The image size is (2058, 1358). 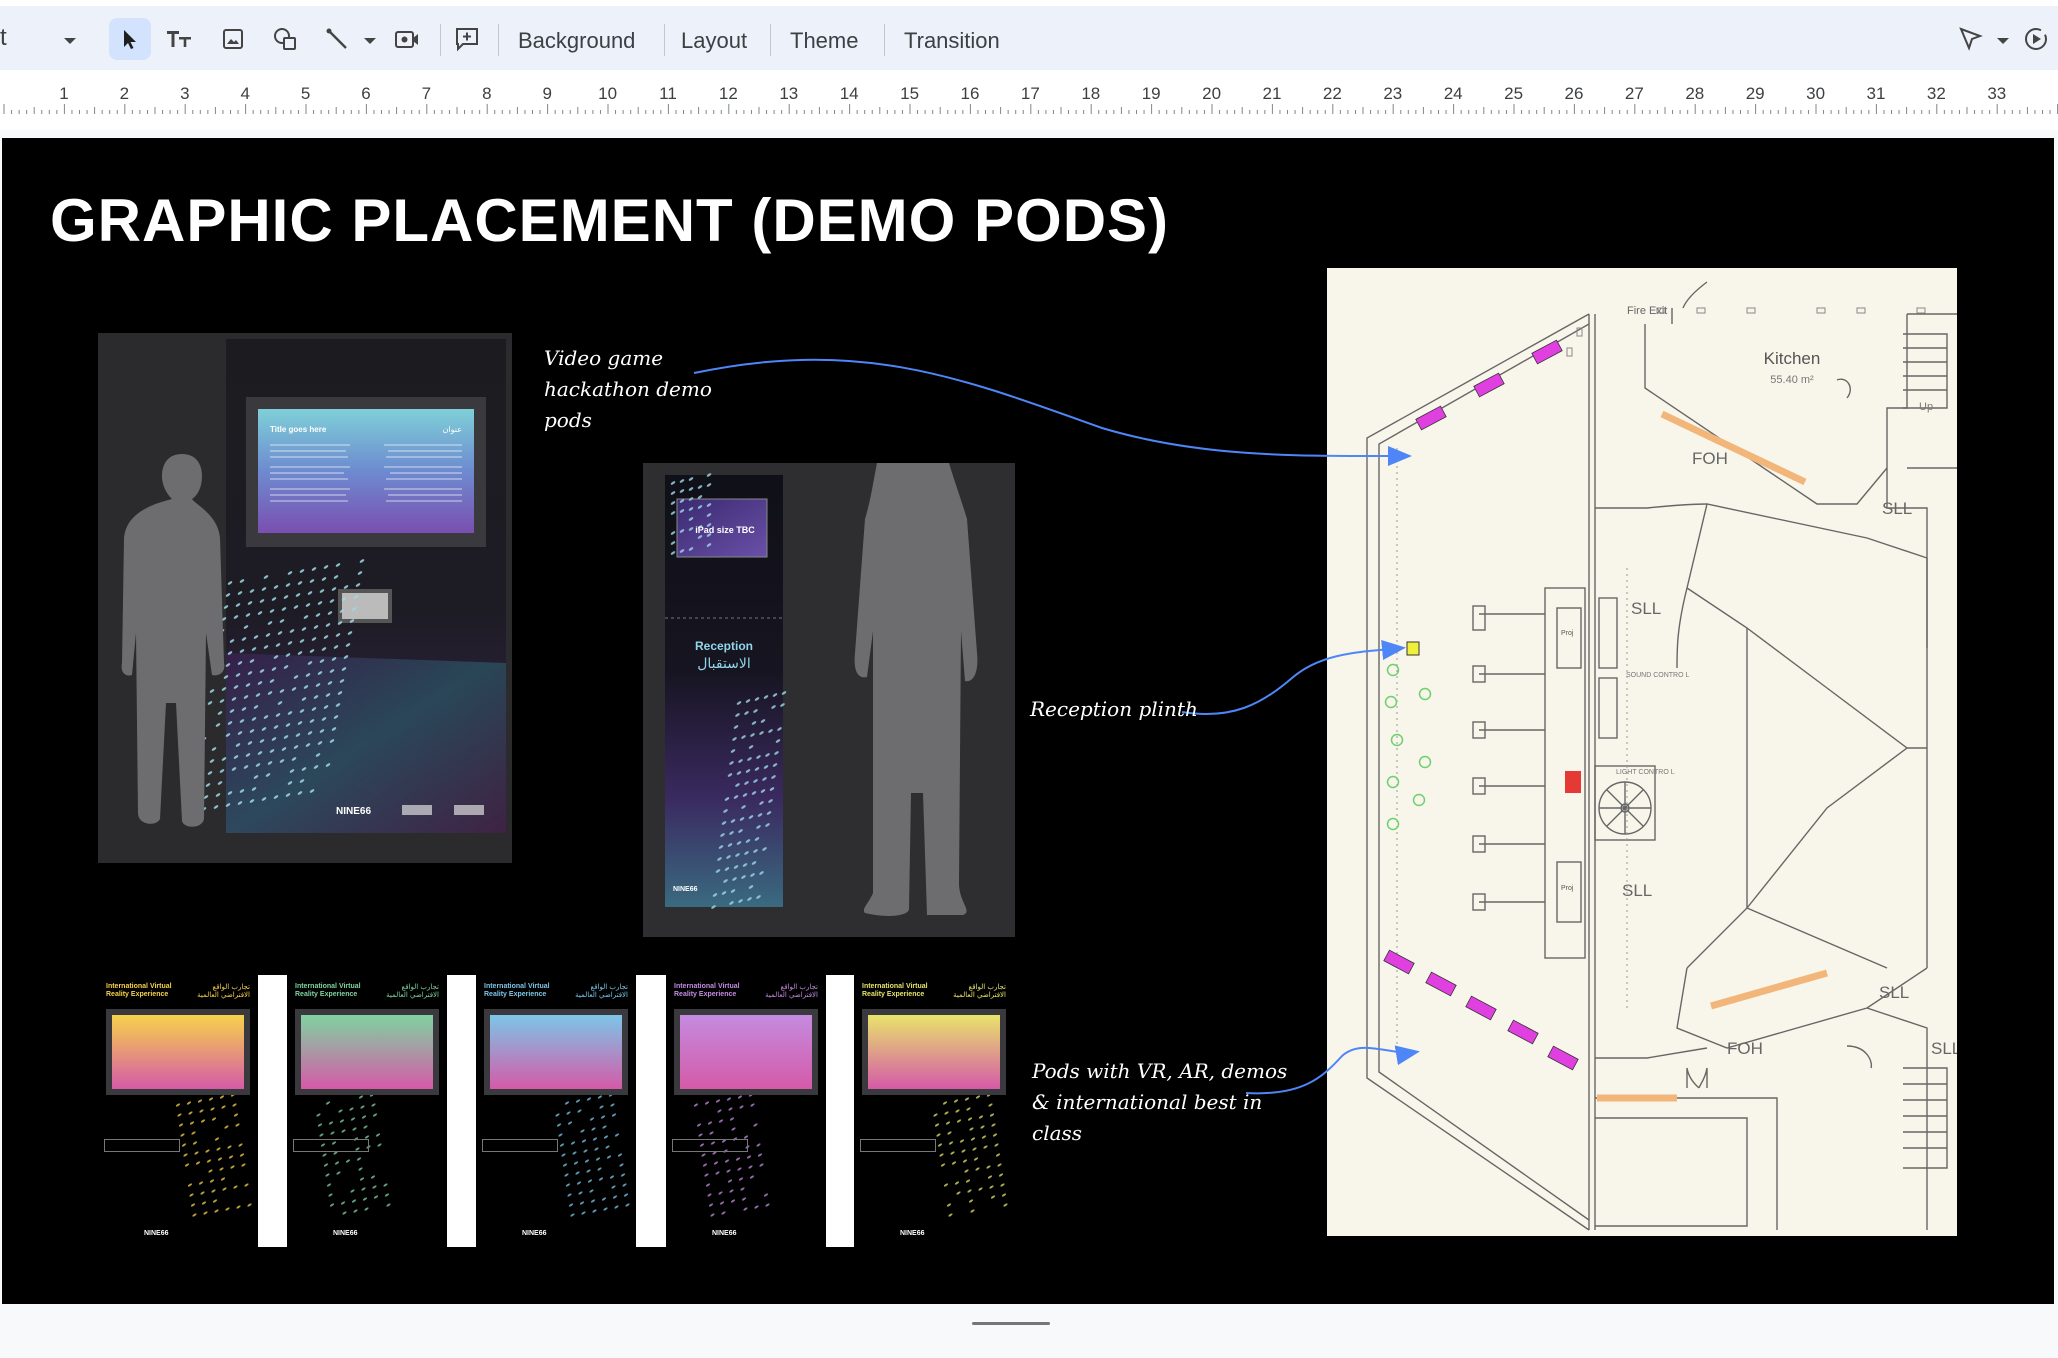 What do you see at coordinates (305, 598) in the screenshot?
I see `demo-pod-mockup: Title goes here عنوان NINE66` at bounding box center [305, 598].